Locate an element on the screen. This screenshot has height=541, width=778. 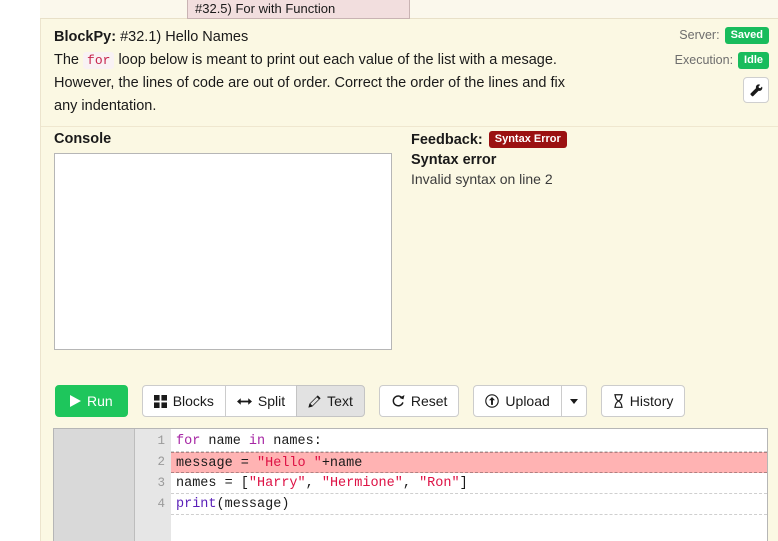
line-number-gutter: 1 2 3 4 is located at coordinates (153, 485).